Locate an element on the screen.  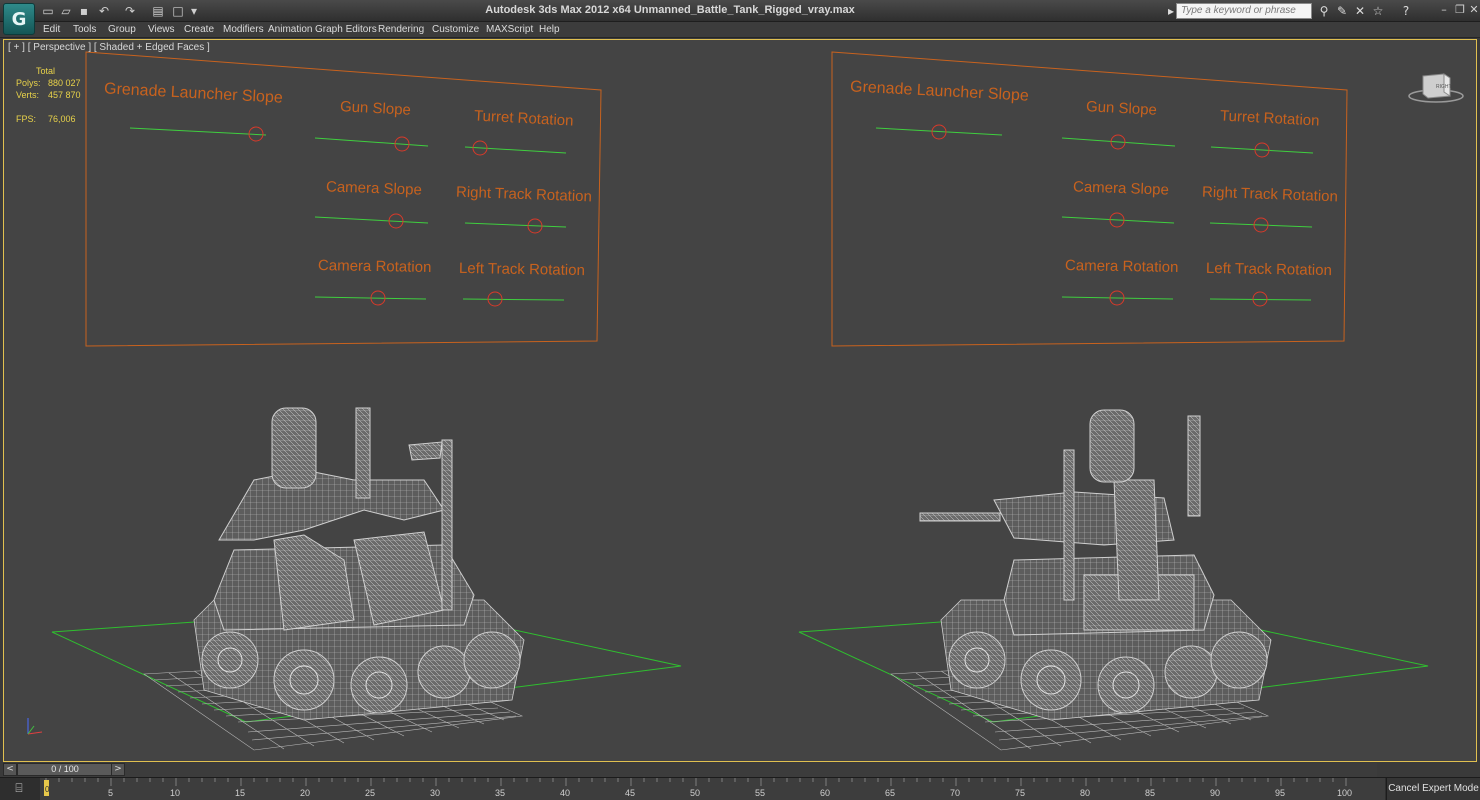
ruler-tick-label: 90 is located at coordinates (1215, 793).